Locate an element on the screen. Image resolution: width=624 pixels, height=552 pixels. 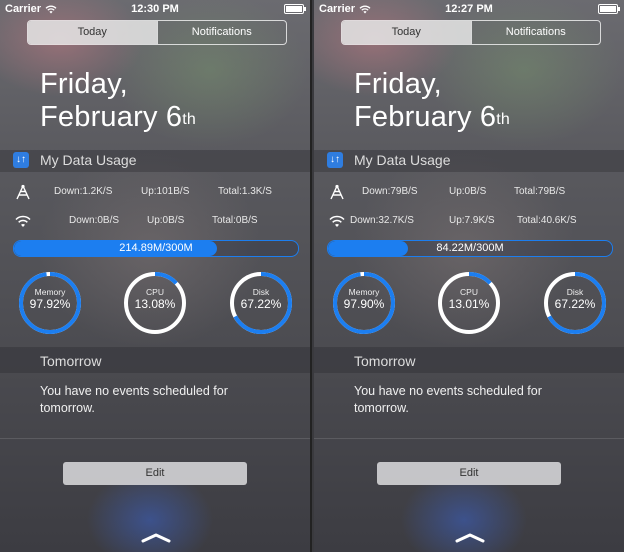
memory-value: 97.92% is located at coordinates (50, 304).